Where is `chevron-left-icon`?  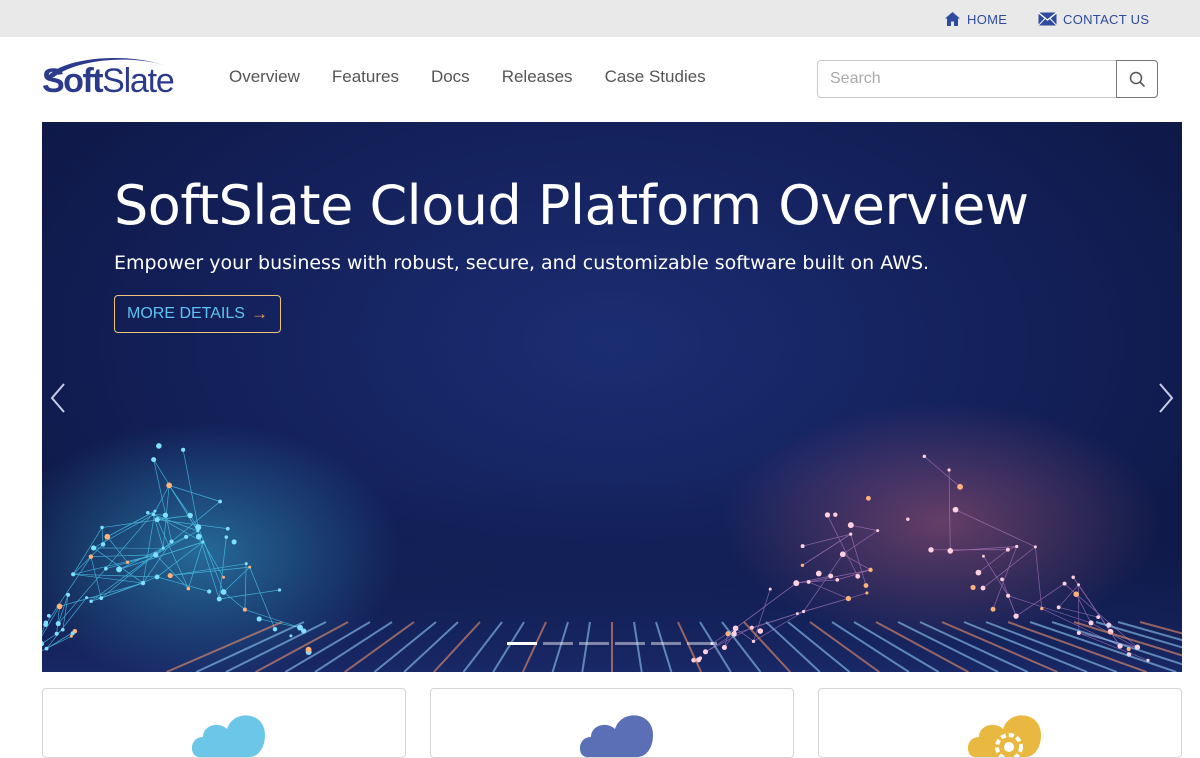 chevron-left-icon is located at coordinates (58, 398).